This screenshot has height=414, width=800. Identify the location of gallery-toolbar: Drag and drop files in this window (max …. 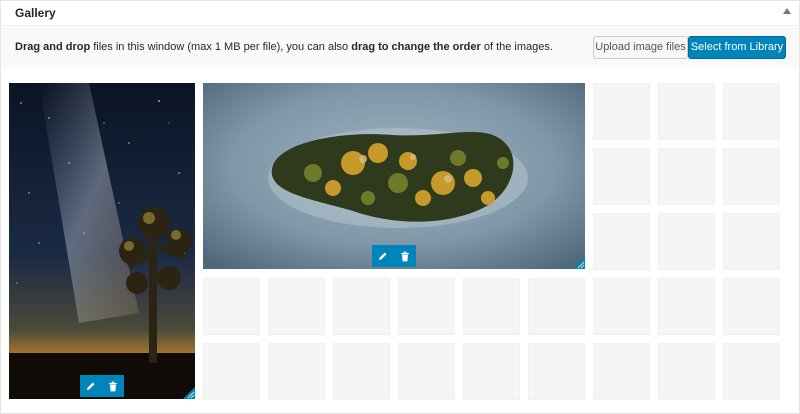
(400, 47).